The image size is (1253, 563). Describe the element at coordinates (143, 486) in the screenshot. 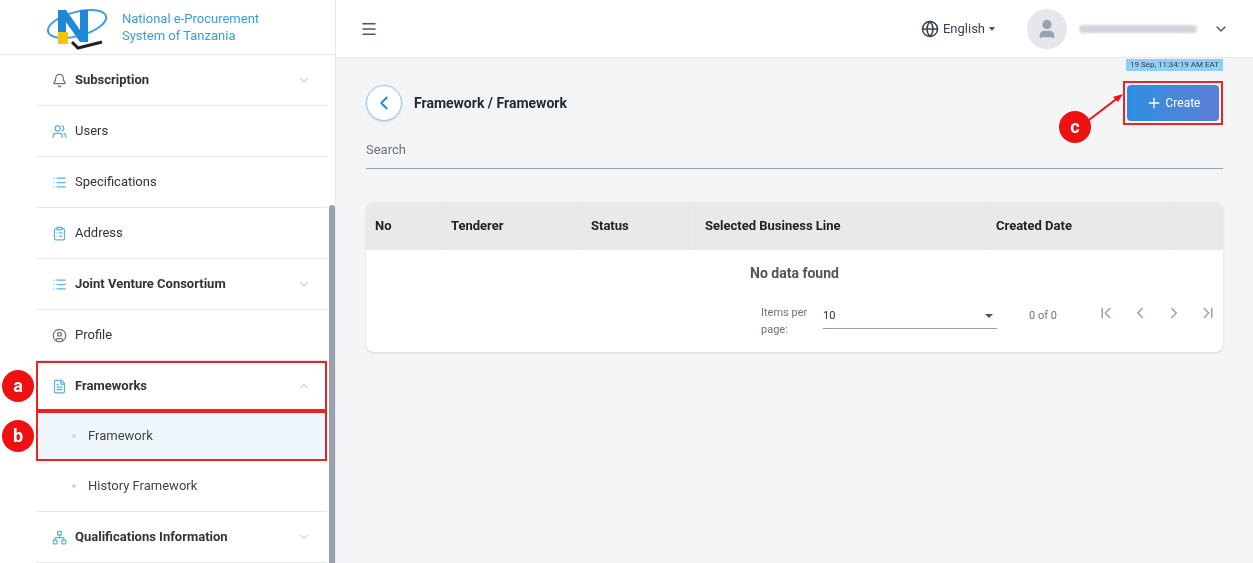

I see `sidebar-label: History Framework` at that location.